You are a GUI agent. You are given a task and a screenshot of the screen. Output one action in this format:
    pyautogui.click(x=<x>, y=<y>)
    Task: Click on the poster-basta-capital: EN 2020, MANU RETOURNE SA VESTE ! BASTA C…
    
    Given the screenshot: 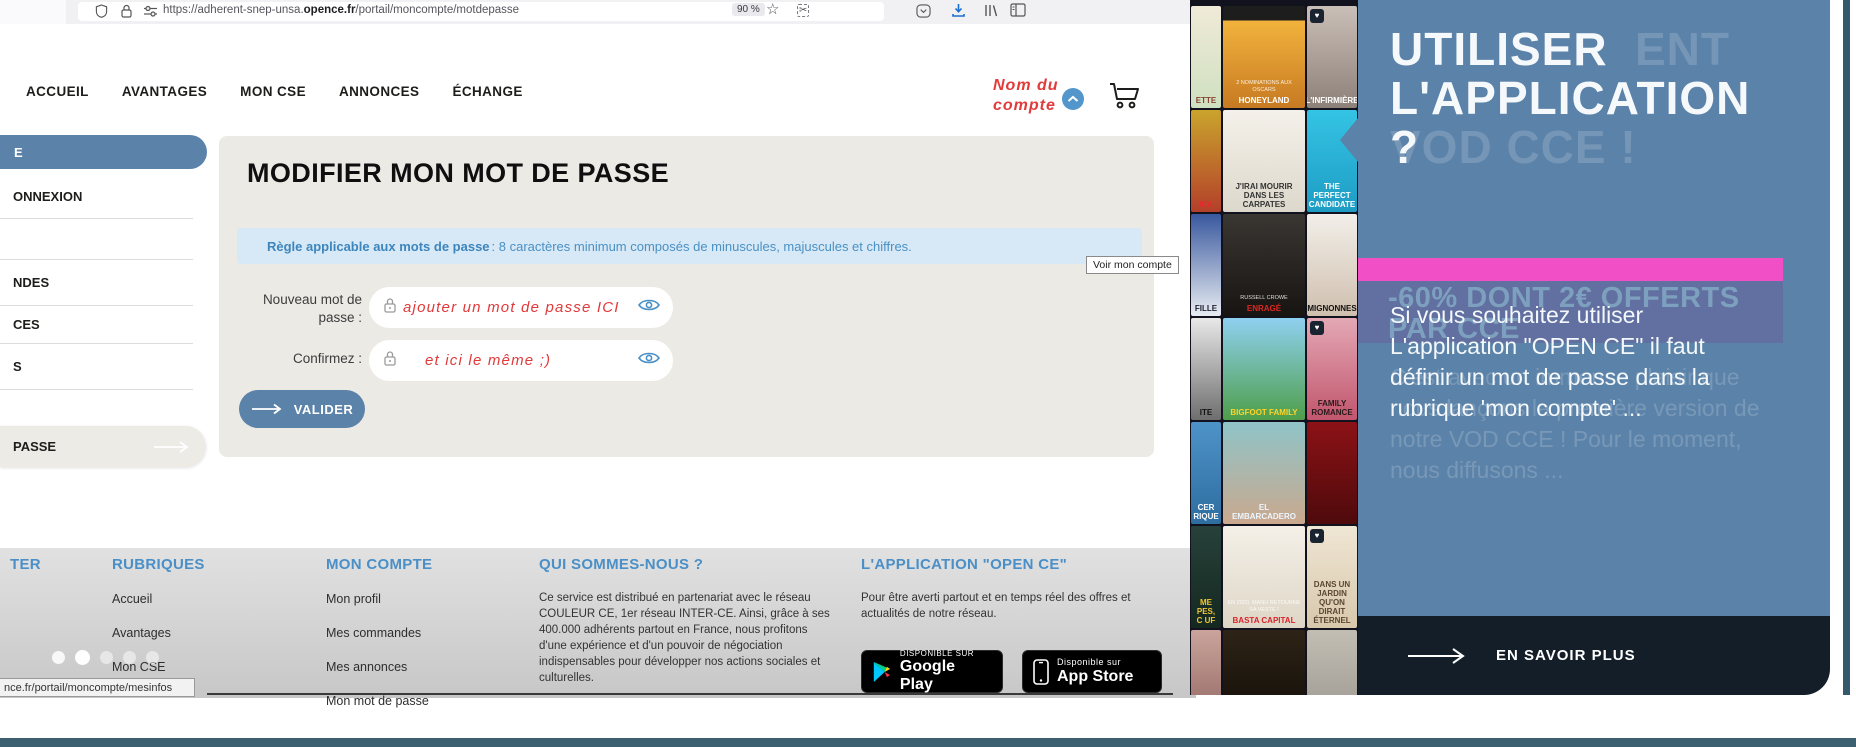 What is the action you would take?
    pyautogui.click(x=1264, y=577)
    